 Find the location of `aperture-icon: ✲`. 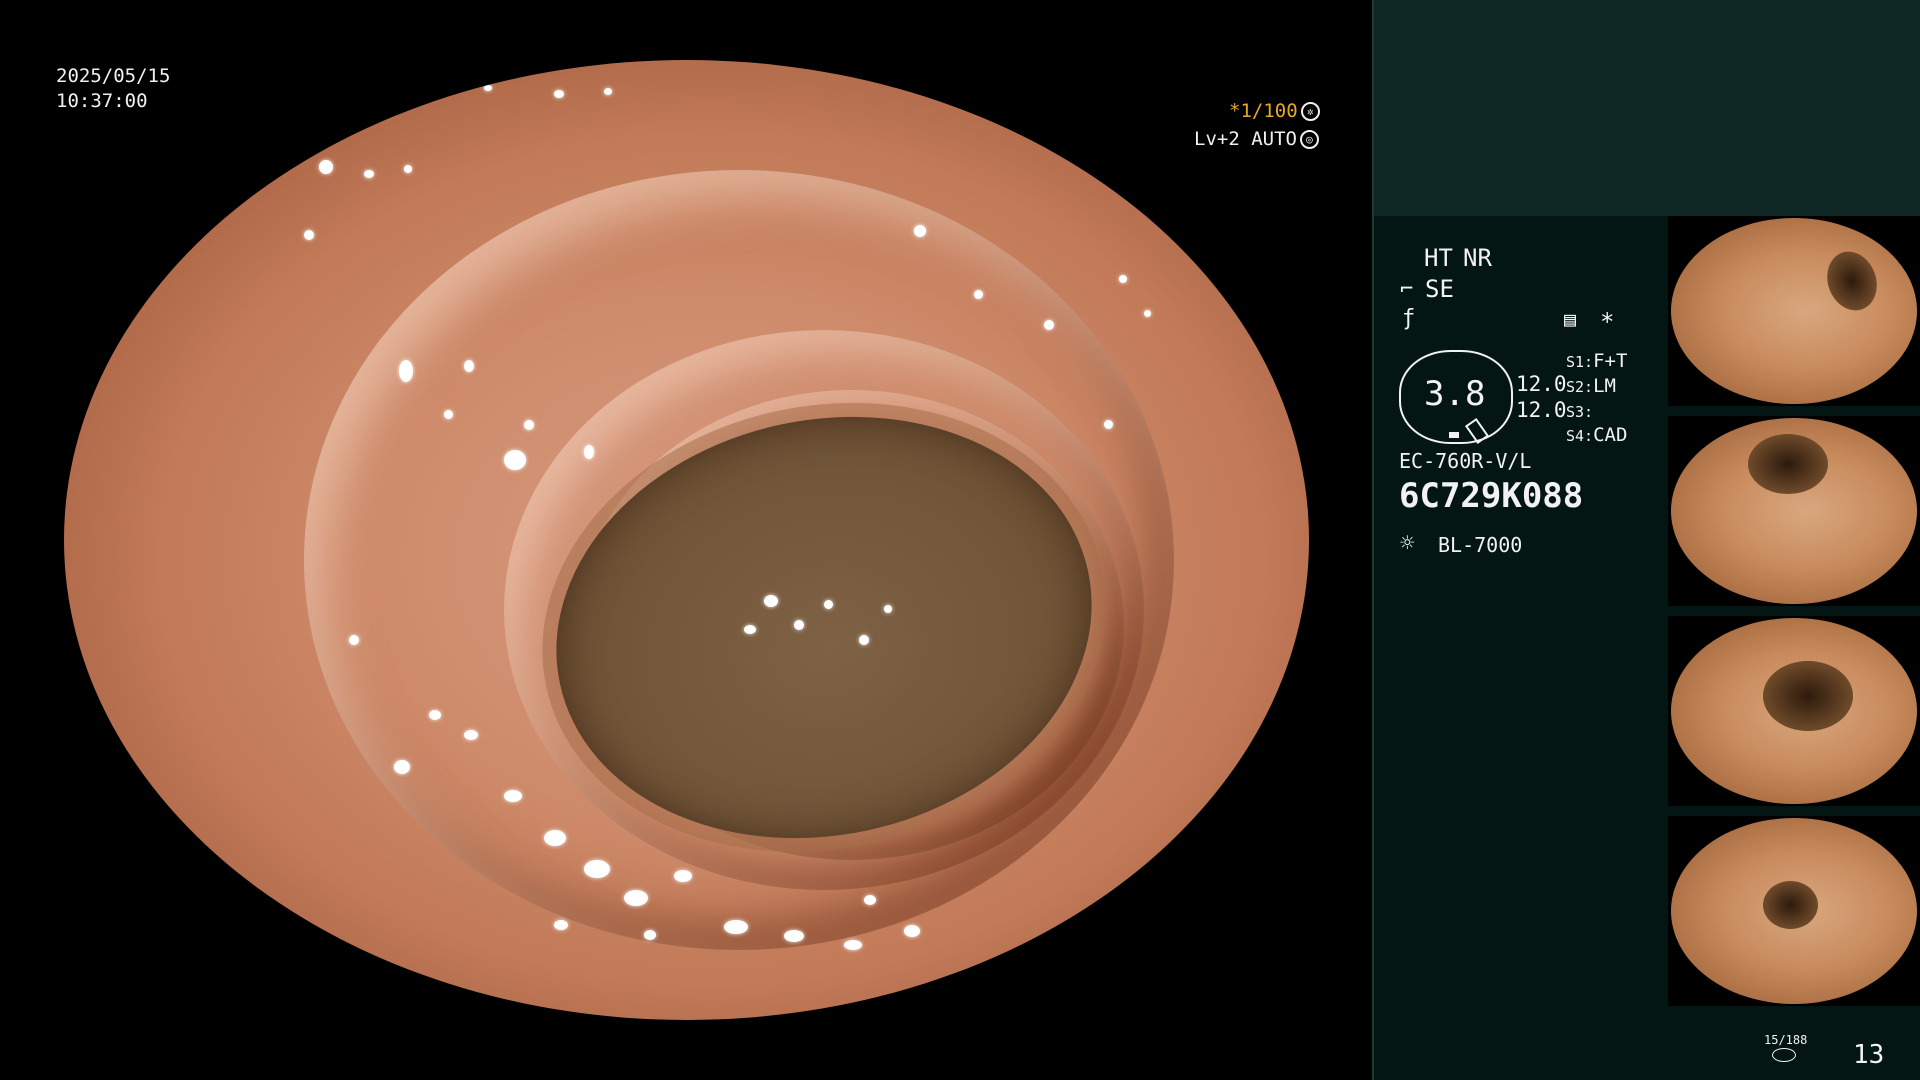

aperture-icon: ✲ is located at coordinates (1310, 111).